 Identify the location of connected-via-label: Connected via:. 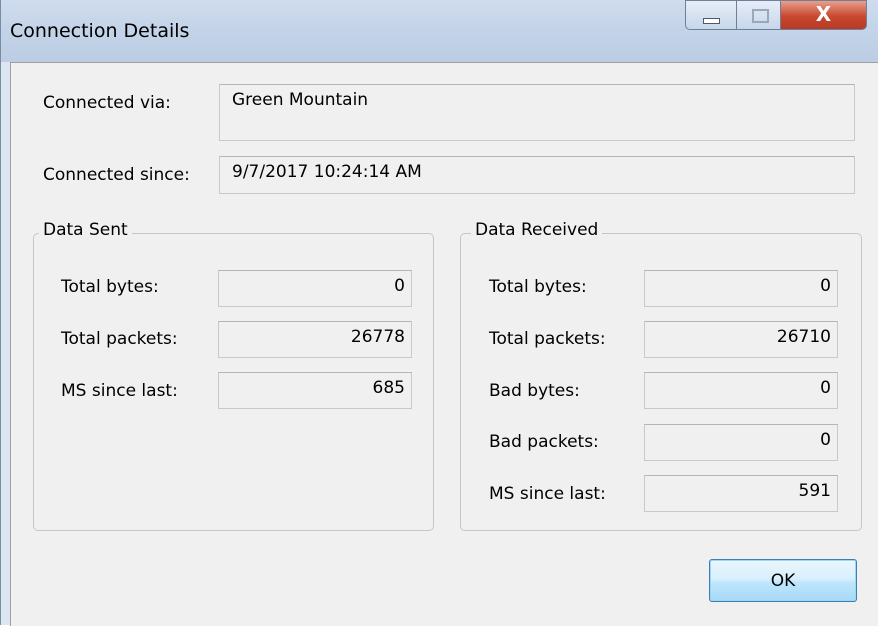
(107, 103).